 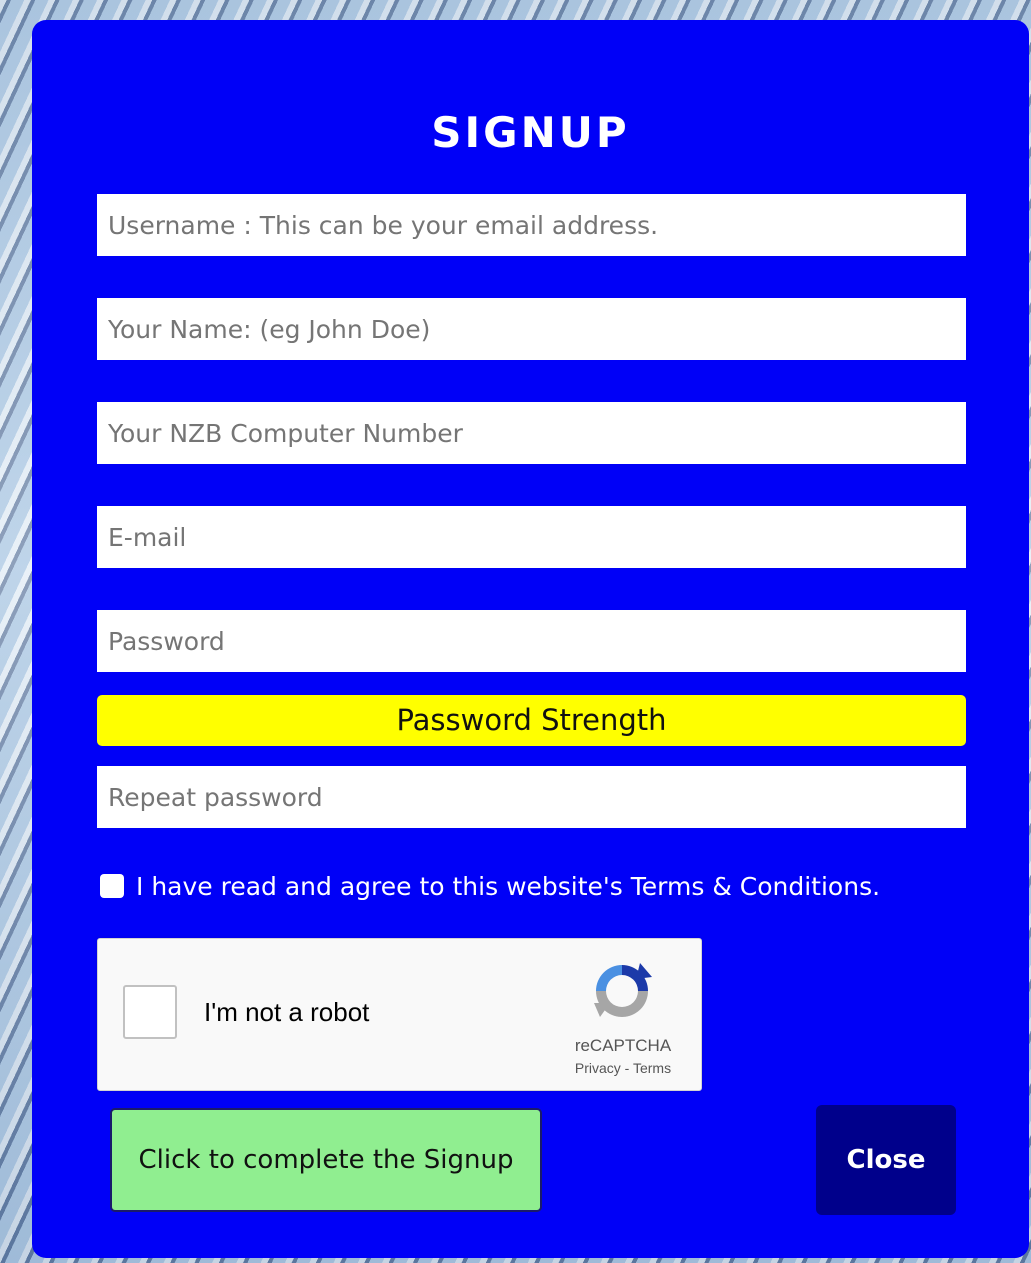 What do you see at coordinates (530, 132) in the screenshot?
I see `modal-title: SIGNUP` at bounding box center [530, 132].